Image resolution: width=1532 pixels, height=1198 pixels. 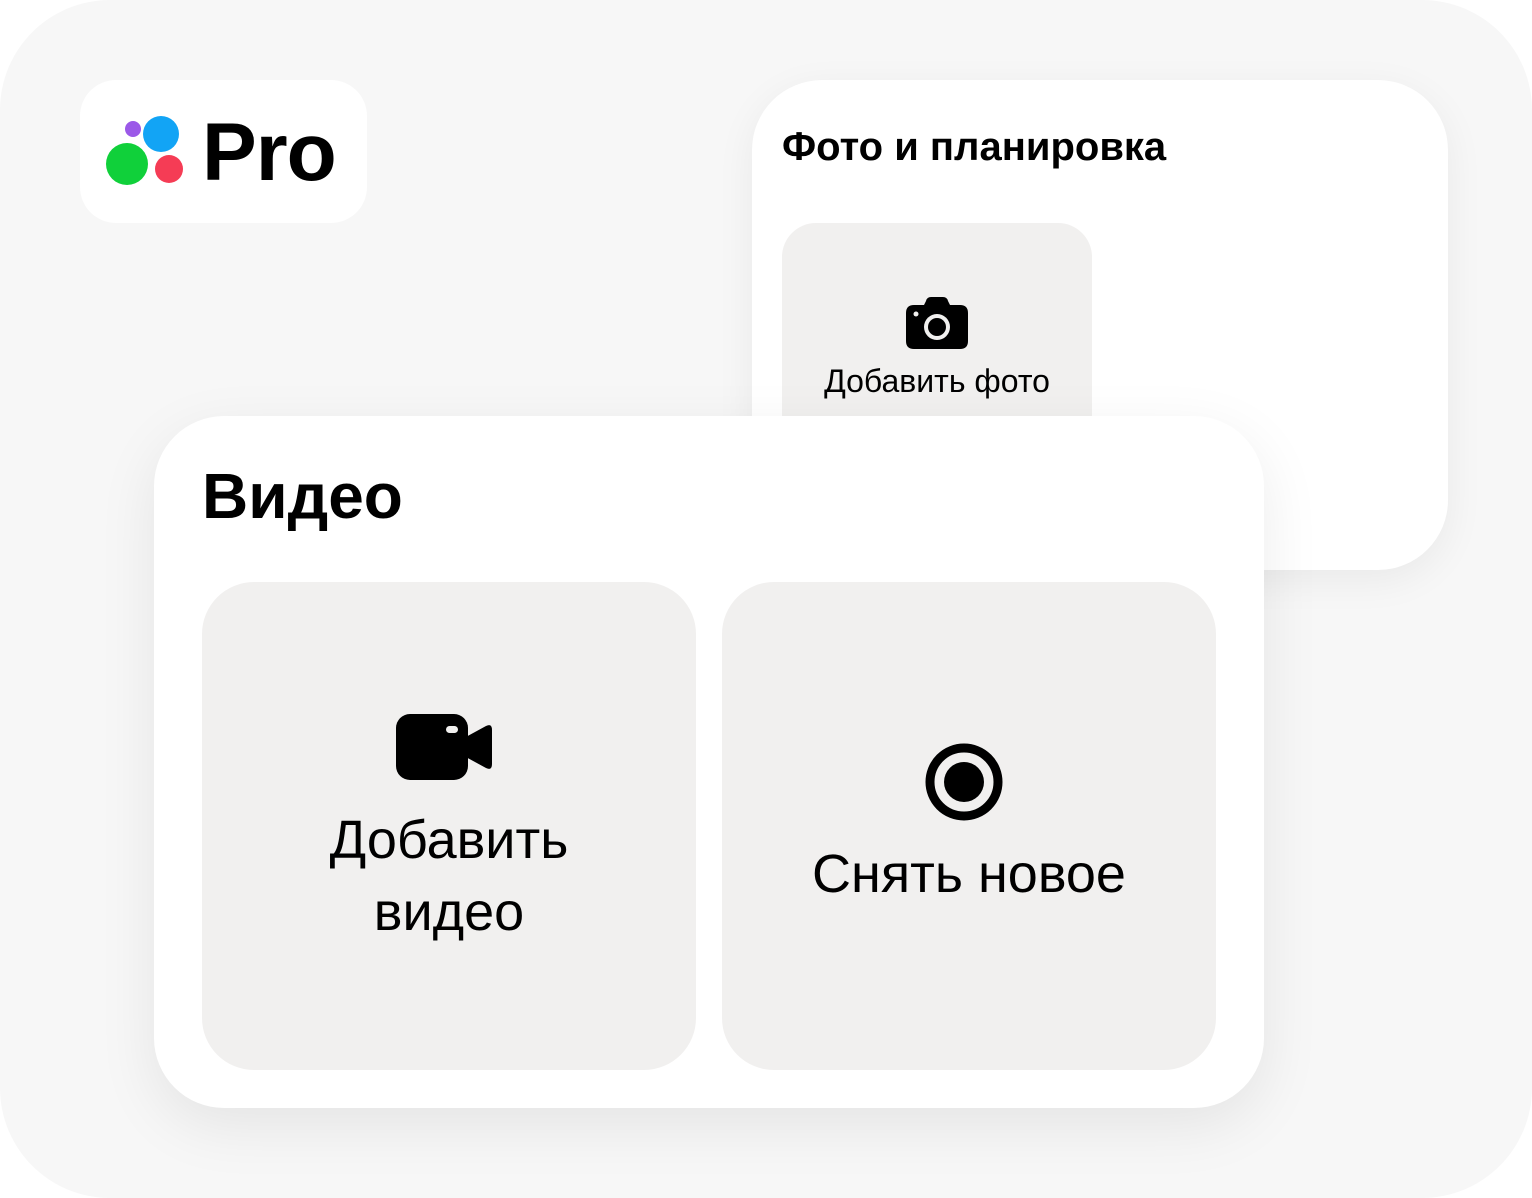 I want to click on photo-section-title: Фото и планировка, so click(x=974, y=147).